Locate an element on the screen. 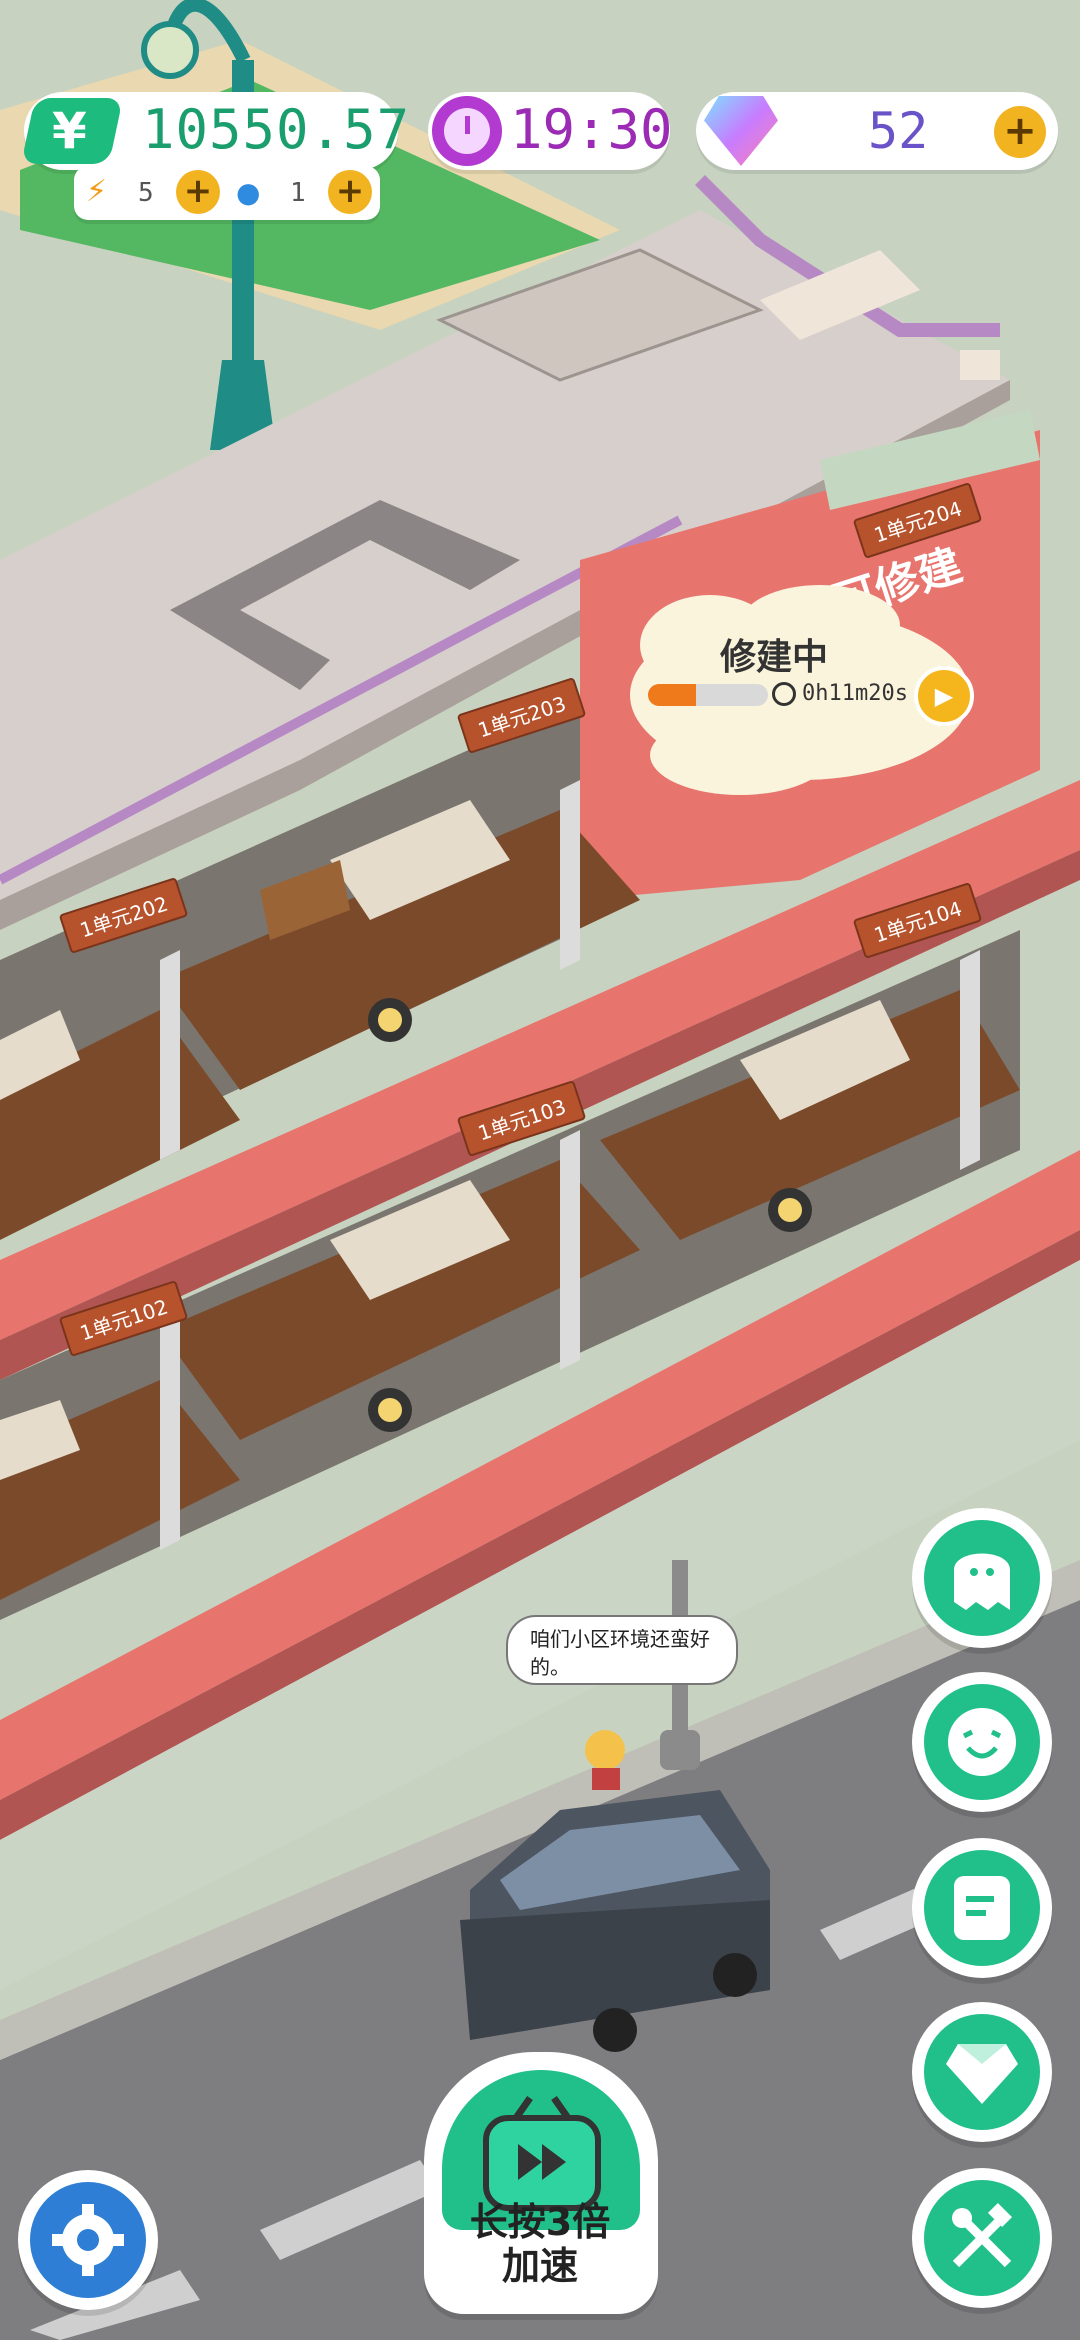 The image size is (1080, 2340). energy-count: 5 is located at coordinates (146, 193).